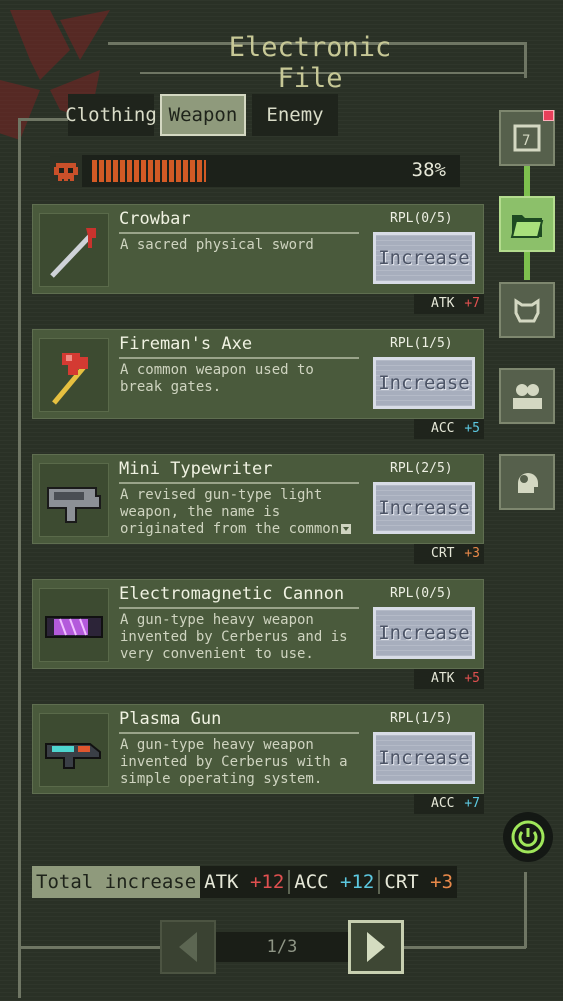 The width and height of the screenshot is (563, 1001). I want to click on collection-progress: 38%, so click(255, 171).